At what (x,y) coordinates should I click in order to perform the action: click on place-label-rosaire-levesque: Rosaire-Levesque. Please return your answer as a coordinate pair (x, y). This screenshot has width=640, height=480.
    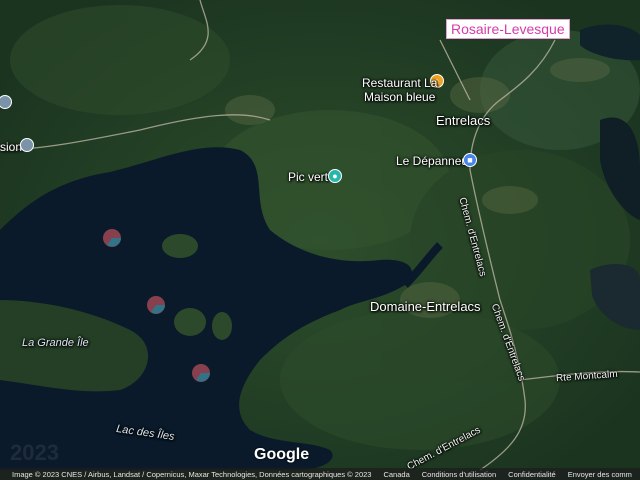
    Looking at the image, I should click on (508, 29).